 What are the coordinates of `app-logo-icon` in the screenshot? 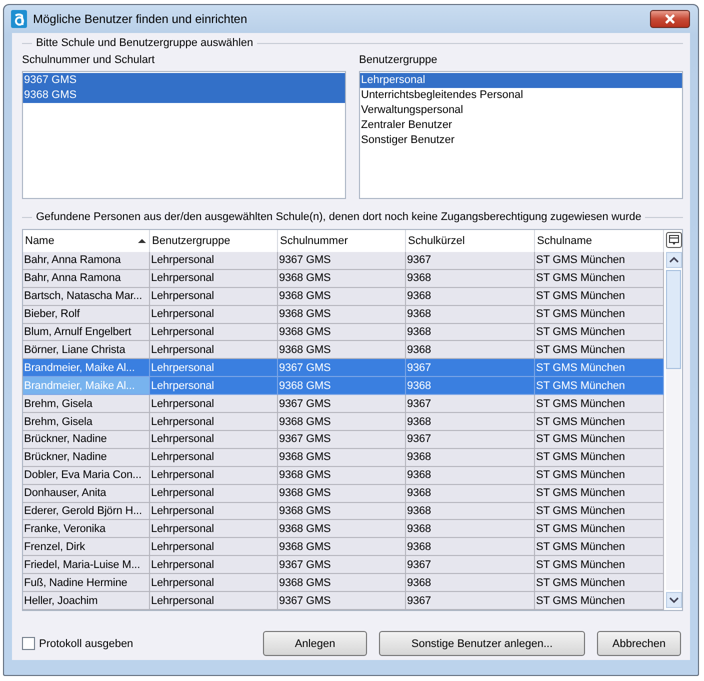 It's located at (19, 19).